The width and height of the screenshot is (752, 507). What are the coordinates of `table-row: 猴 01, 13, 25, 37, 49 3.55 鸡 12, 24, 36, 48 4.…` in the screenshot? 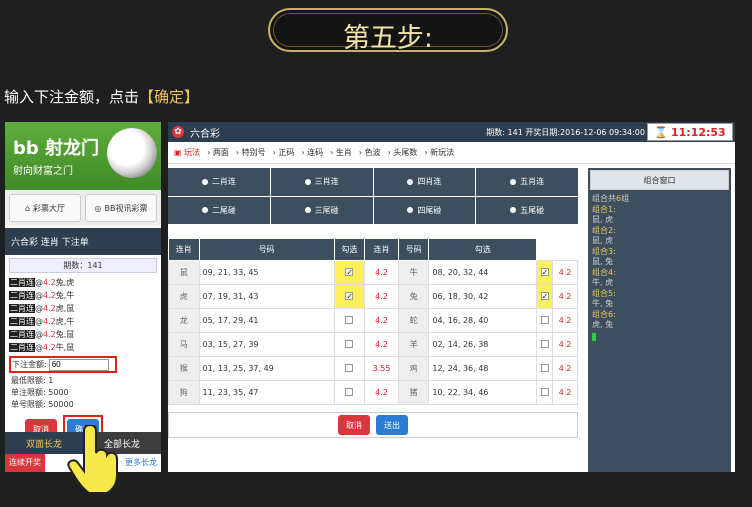 It's located at (373, 368).